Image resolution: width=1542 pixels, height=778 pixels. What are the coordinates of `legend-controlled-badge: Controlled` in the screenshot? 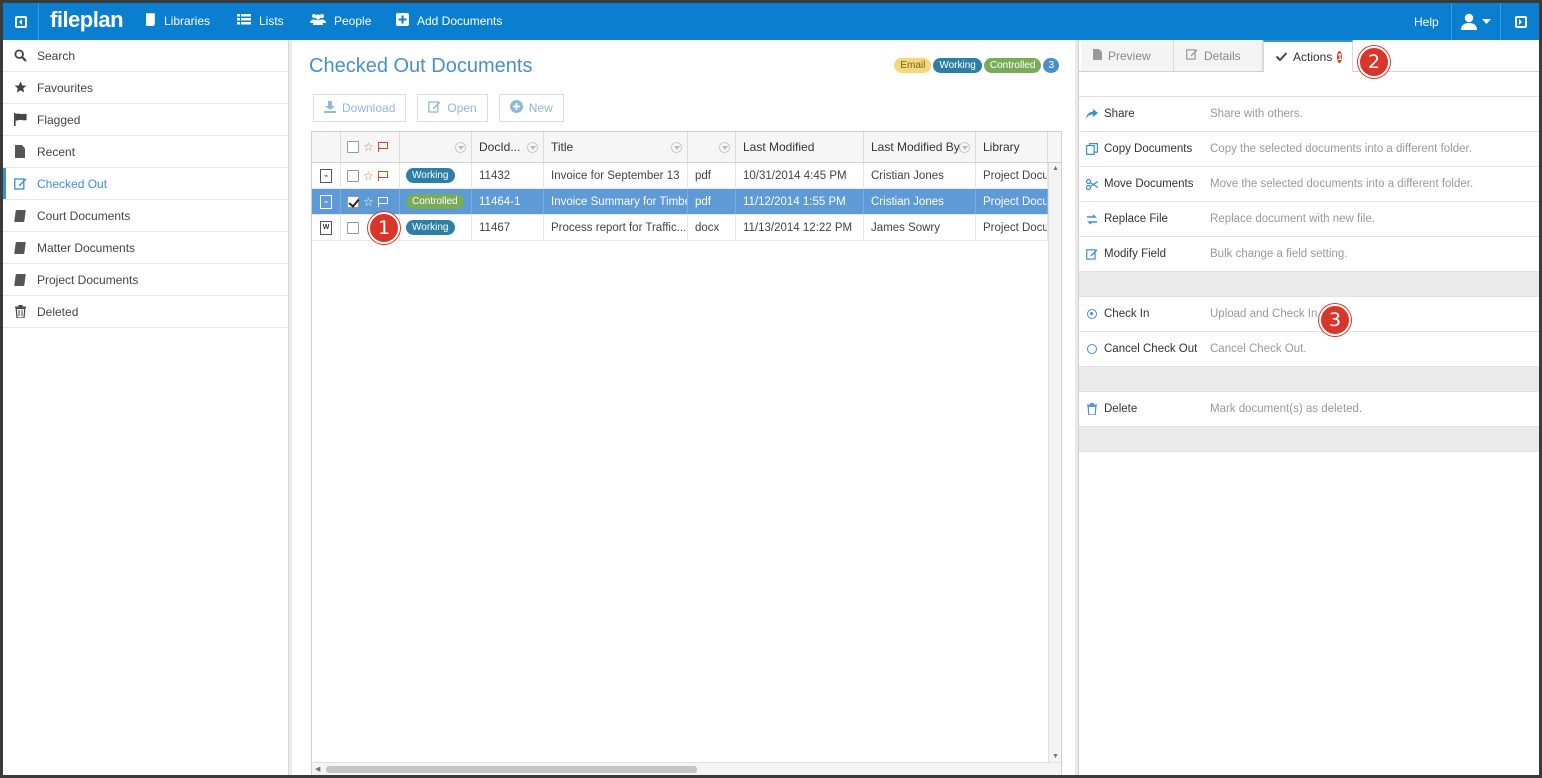 It's located at (1012, 65).